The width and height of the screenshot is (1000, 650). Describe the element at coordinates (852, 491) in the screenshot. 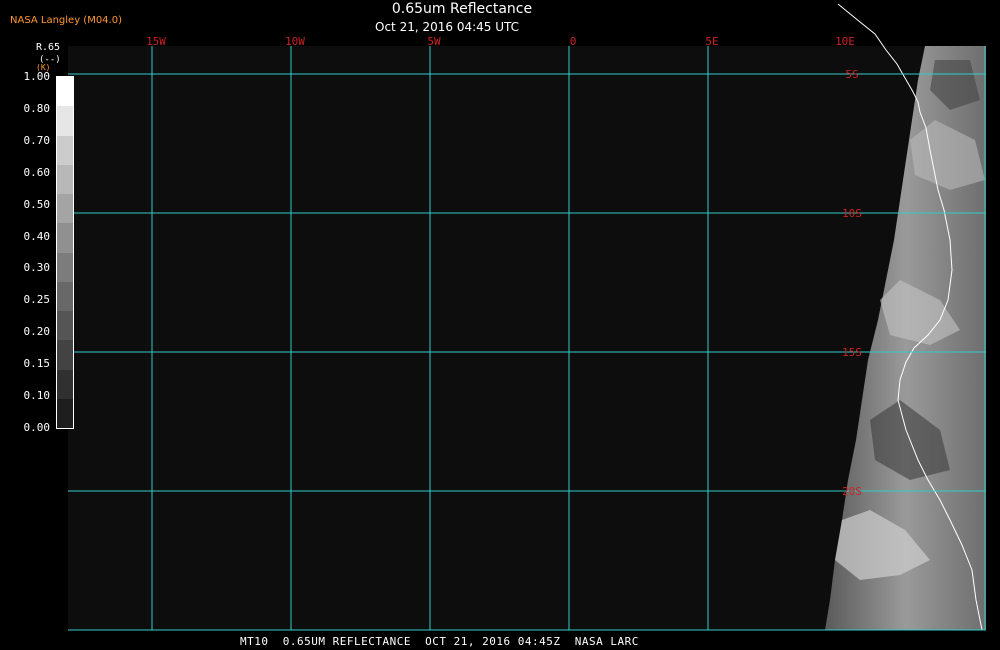

I see `latitude-label: 20S` at that location.